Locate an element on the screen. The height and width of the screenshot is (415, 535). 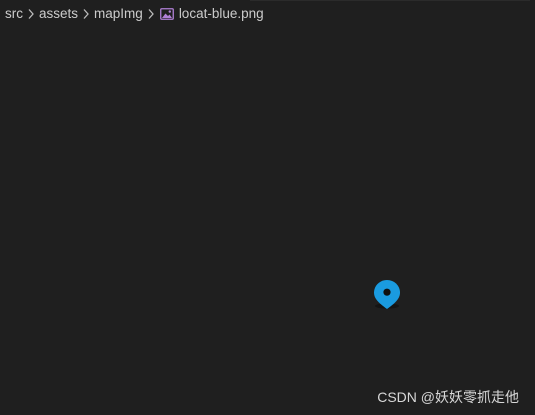
breadcrumb-item-file: locat-blue.png is located at coordinates (221, 14).